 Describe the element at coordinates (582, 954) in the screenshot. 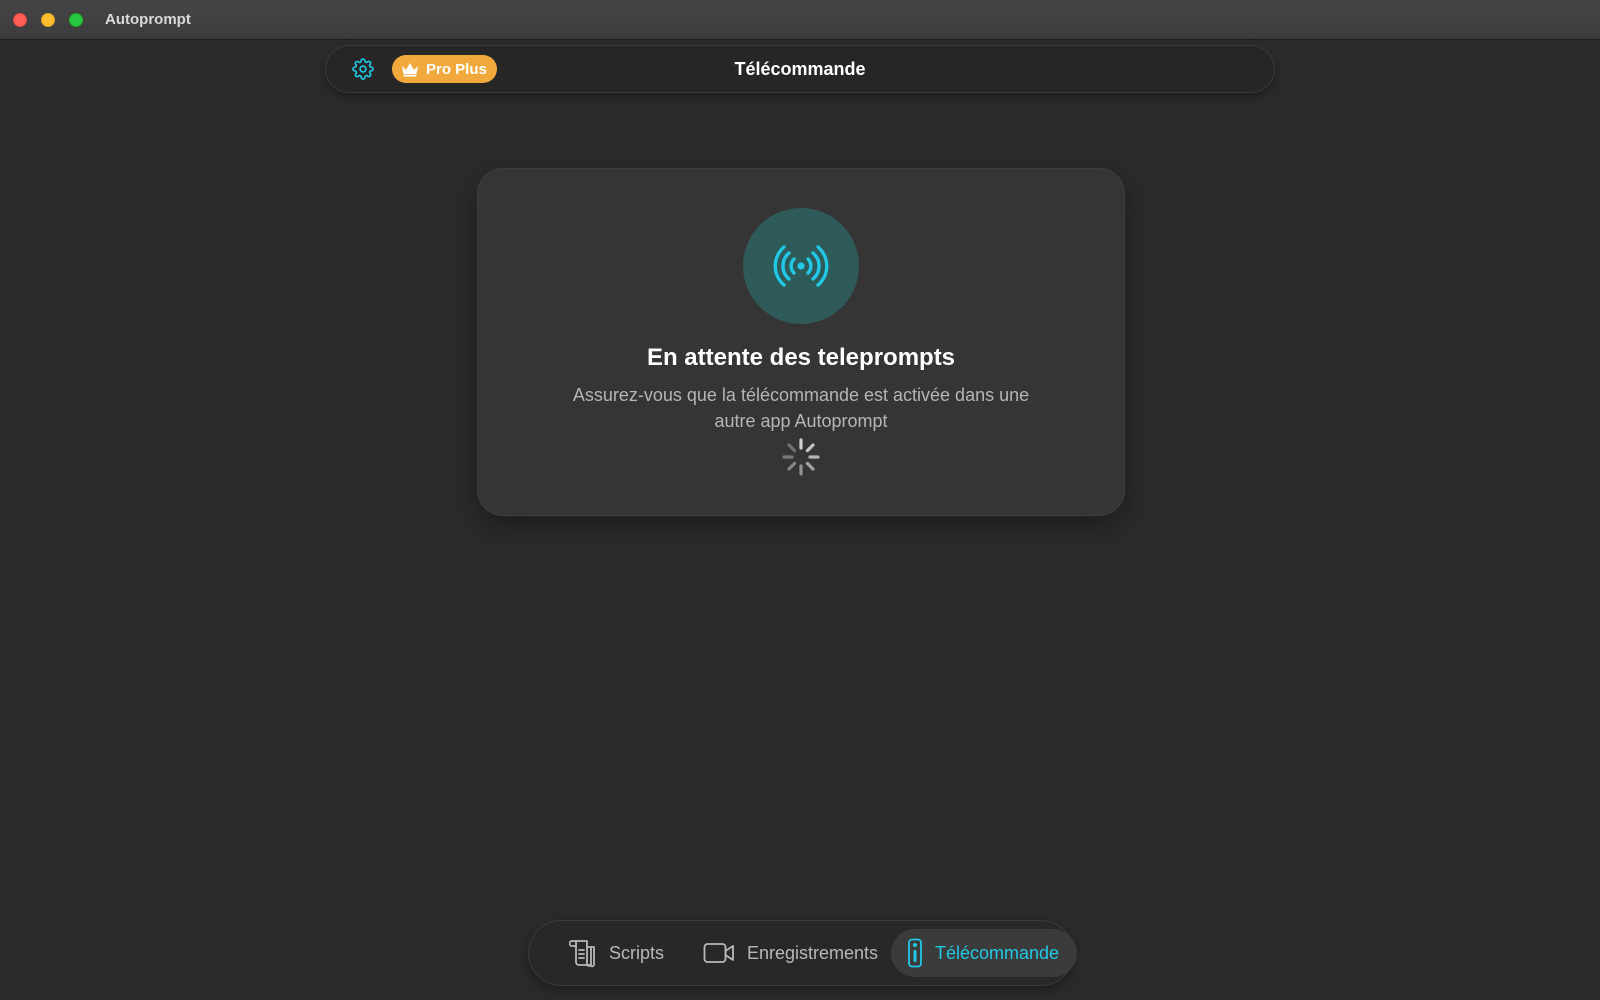

I see `script-scroll-icon` at that location.